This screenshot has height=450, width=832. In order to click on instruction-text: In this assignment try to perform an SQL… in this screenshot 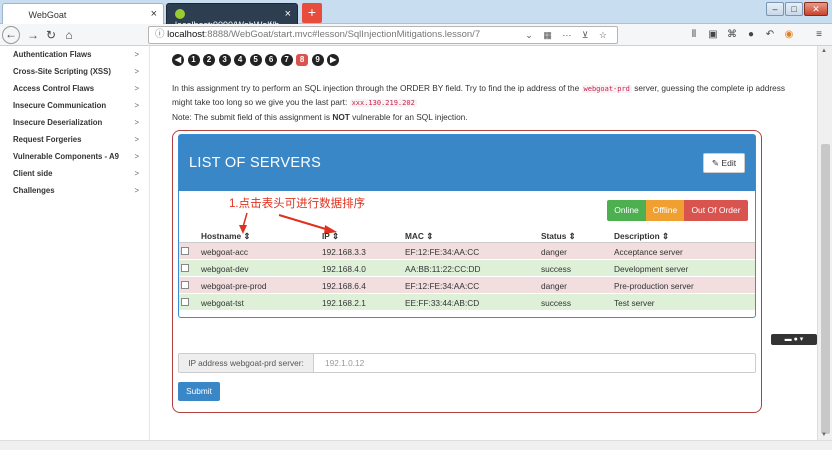, I will do `click(377, 88)`.